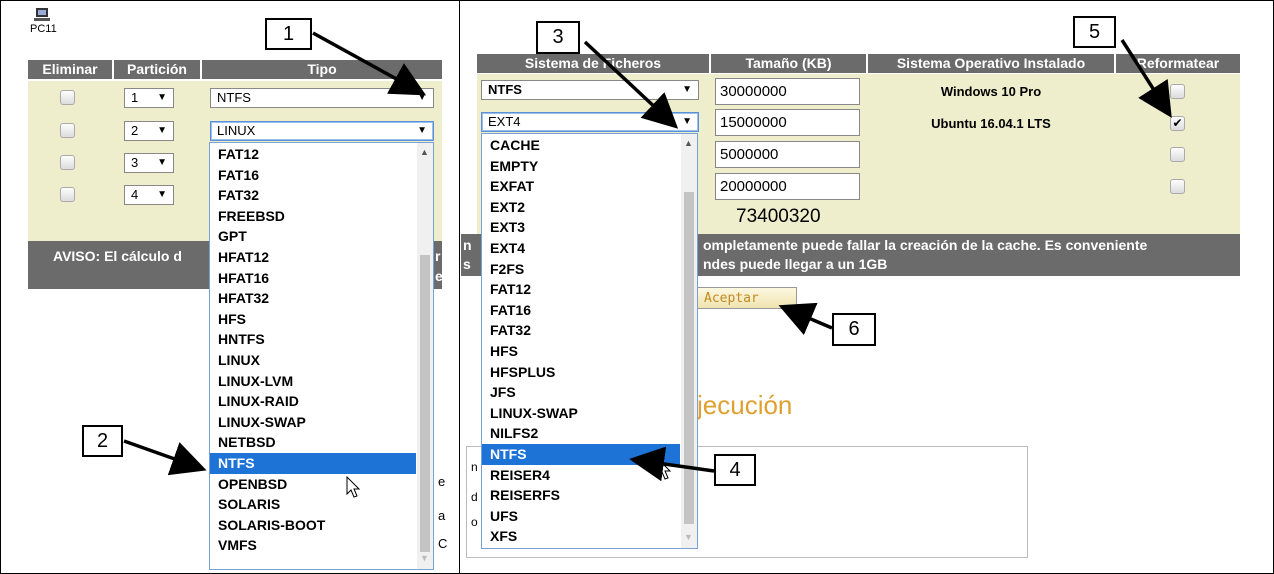 The height and width of the screenshot is (574, 1274). What do you see at coordinates (854, 329) in the screenshot?
I see `callout-6: 6` at bounding box center [854, 329].